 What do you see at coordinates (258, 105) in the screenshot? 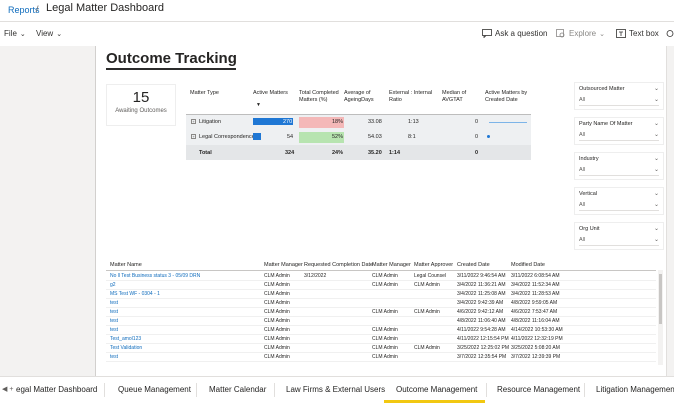
I see `sort-desc-icon: ▼` at bounding box center [258, 105].